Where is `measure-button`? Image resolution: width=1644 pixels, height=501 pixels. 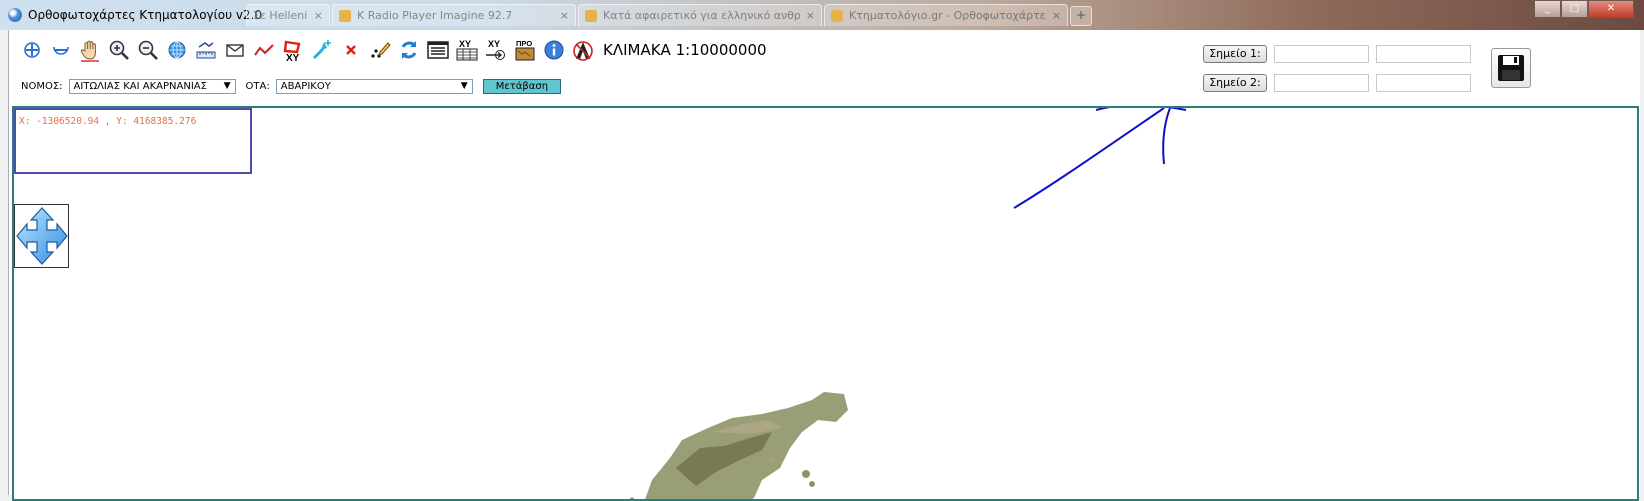
measure-button is located at coordinates (206, 50).